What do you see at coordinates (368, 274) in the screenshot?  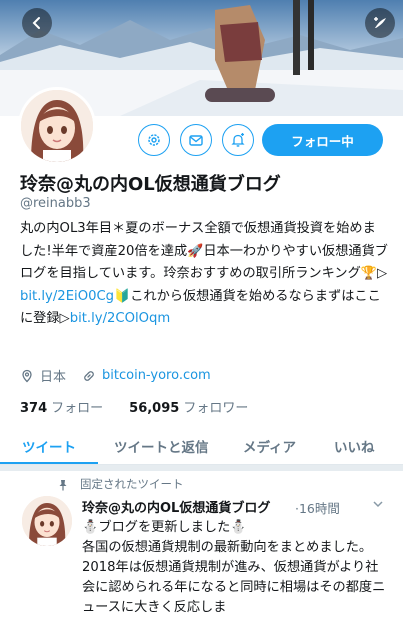 I see `trophy-emoji: 🏆` at bounding box center [368, 274].